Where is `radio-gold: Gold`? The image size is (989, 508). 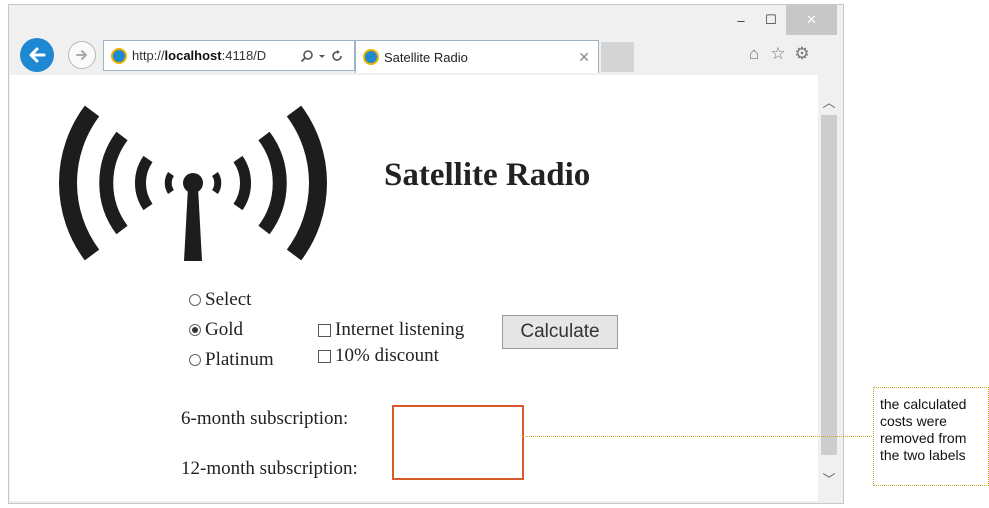
radio-gold: Gold is located at coordinates (216, 330).